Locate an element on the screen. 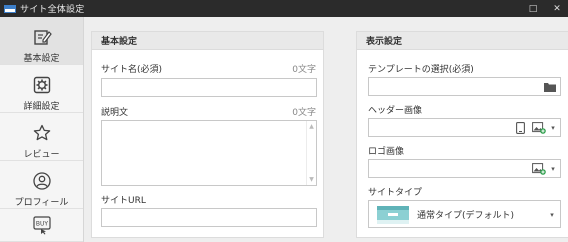 The image size is (568, 242). window-title: サイト全体設定 is located at coordinates (52, 10).